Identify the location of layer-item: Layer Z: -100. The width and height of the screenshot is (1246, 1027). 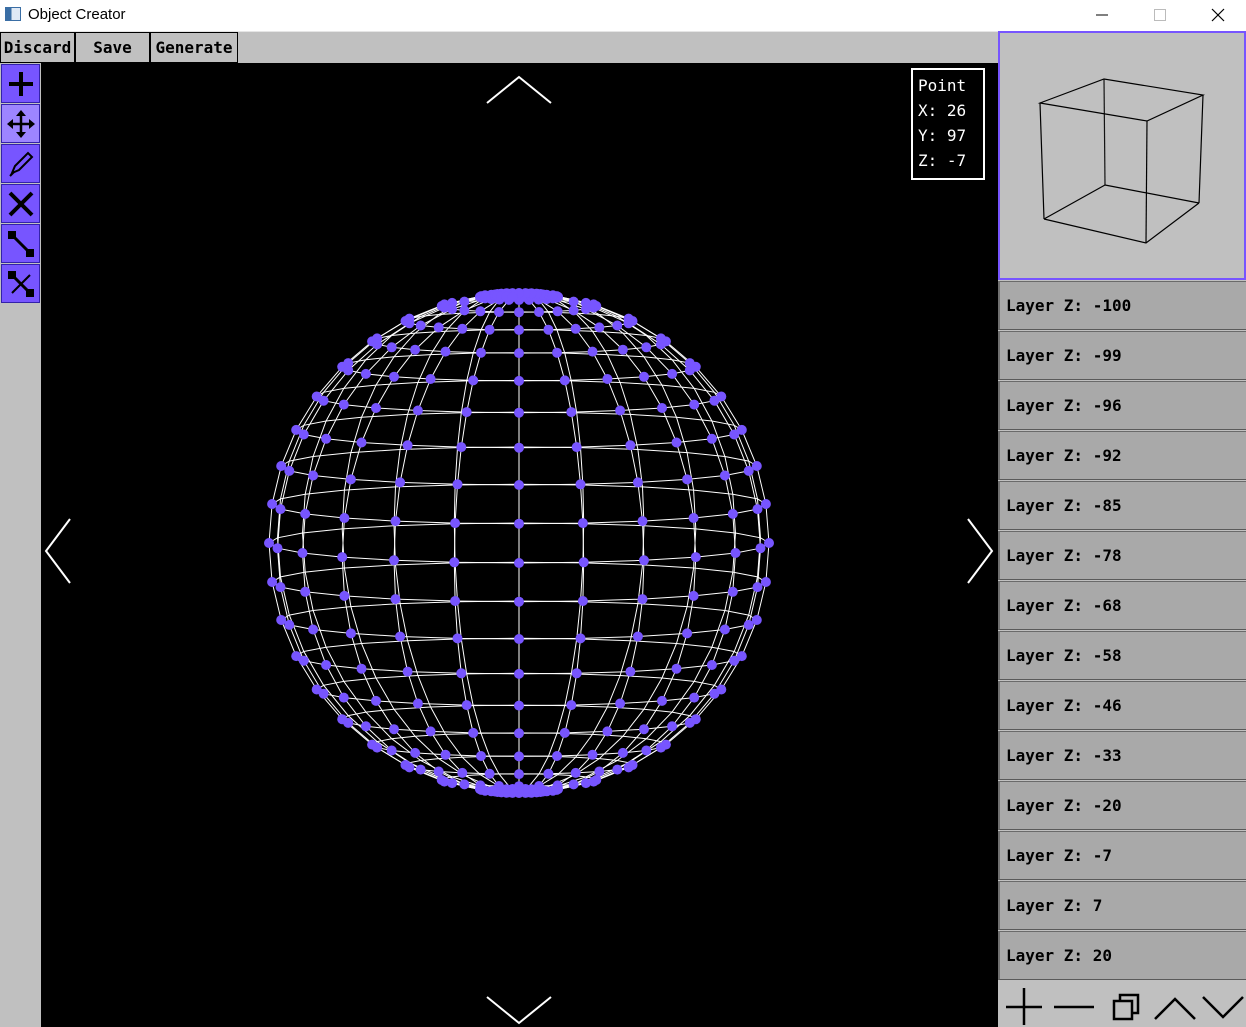
(1122, 305).